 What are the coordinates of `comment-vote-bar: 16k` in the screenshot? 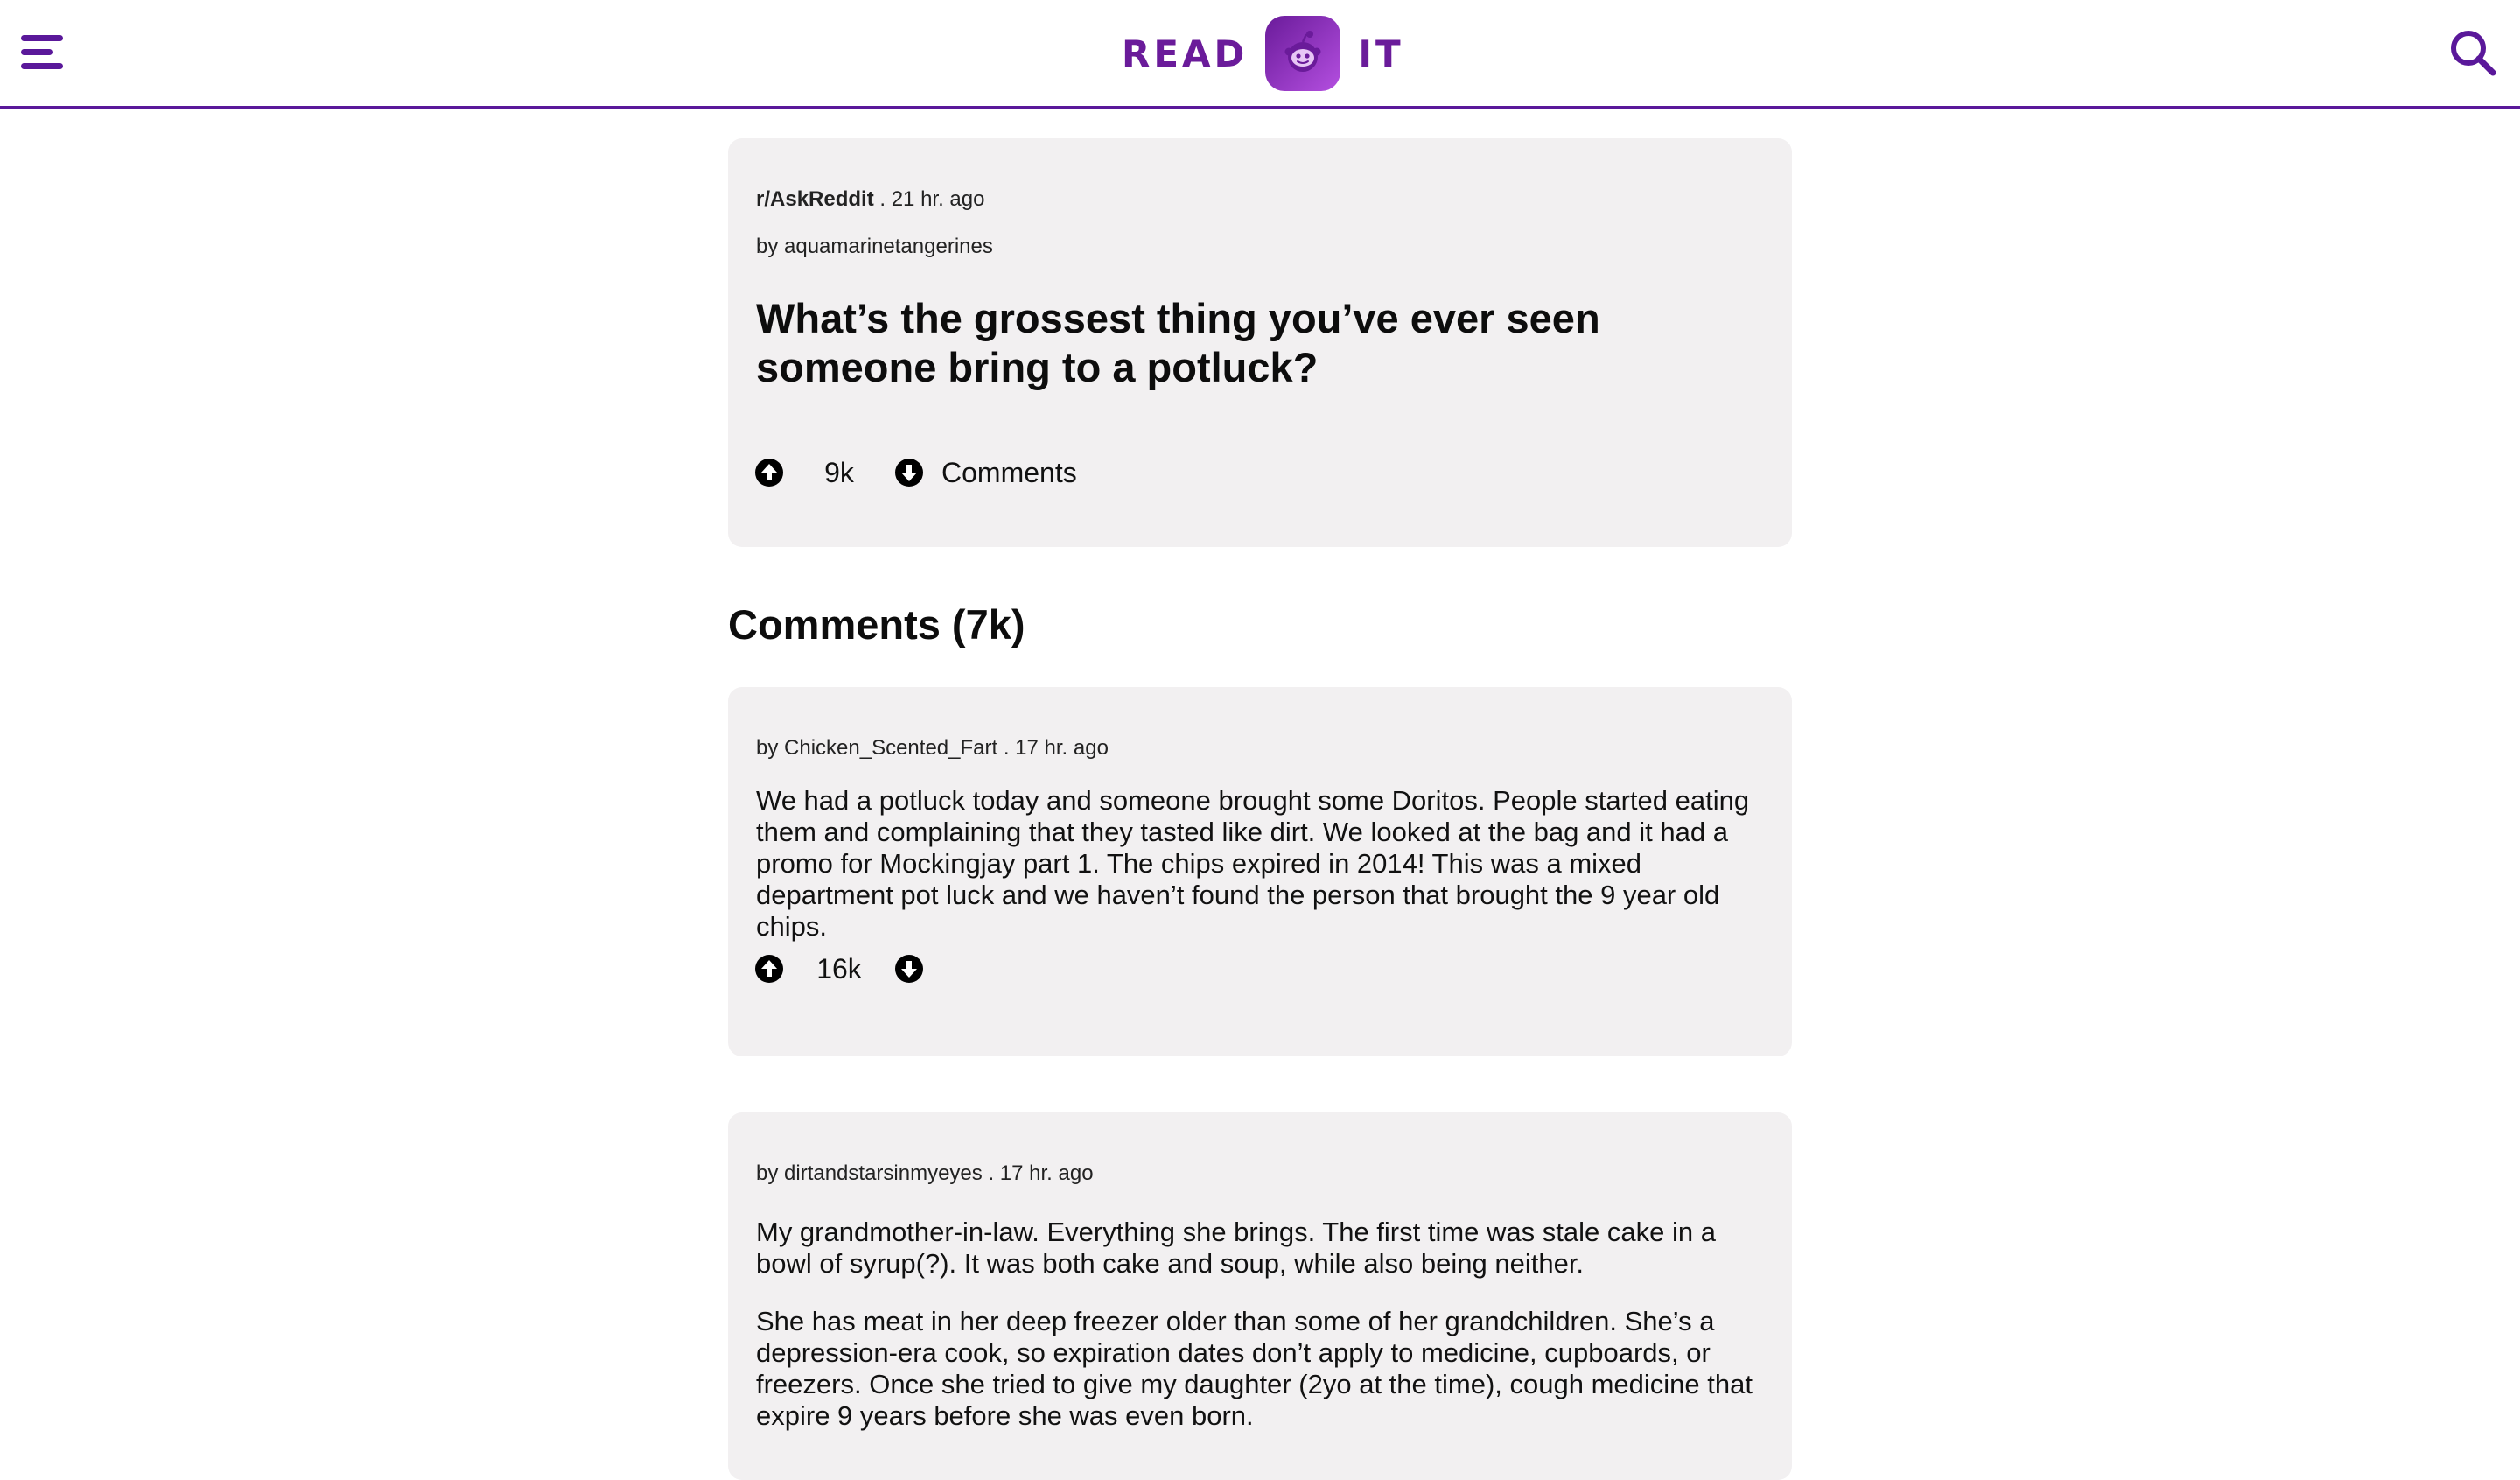 It's located at (839, 969).